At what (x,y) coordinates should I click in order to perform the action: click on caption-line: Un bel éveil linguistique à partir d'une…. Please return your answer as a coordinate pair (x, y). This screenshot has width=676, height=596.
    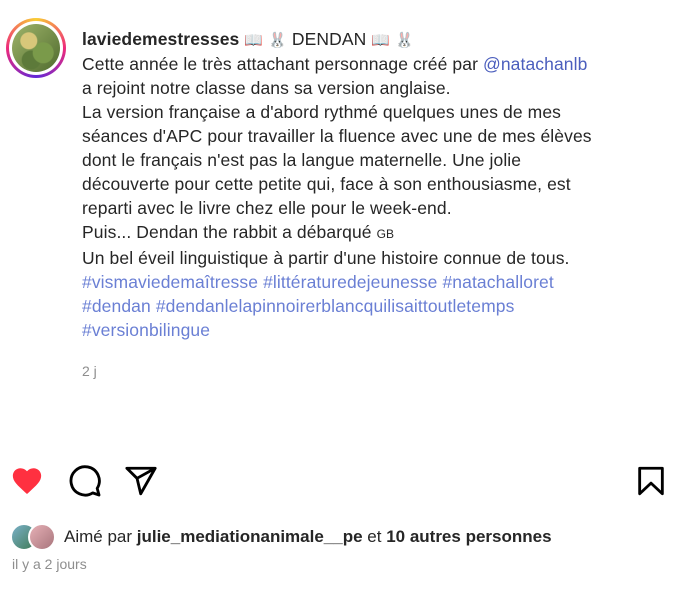
    Looking at the image, I should click on (326, 258).